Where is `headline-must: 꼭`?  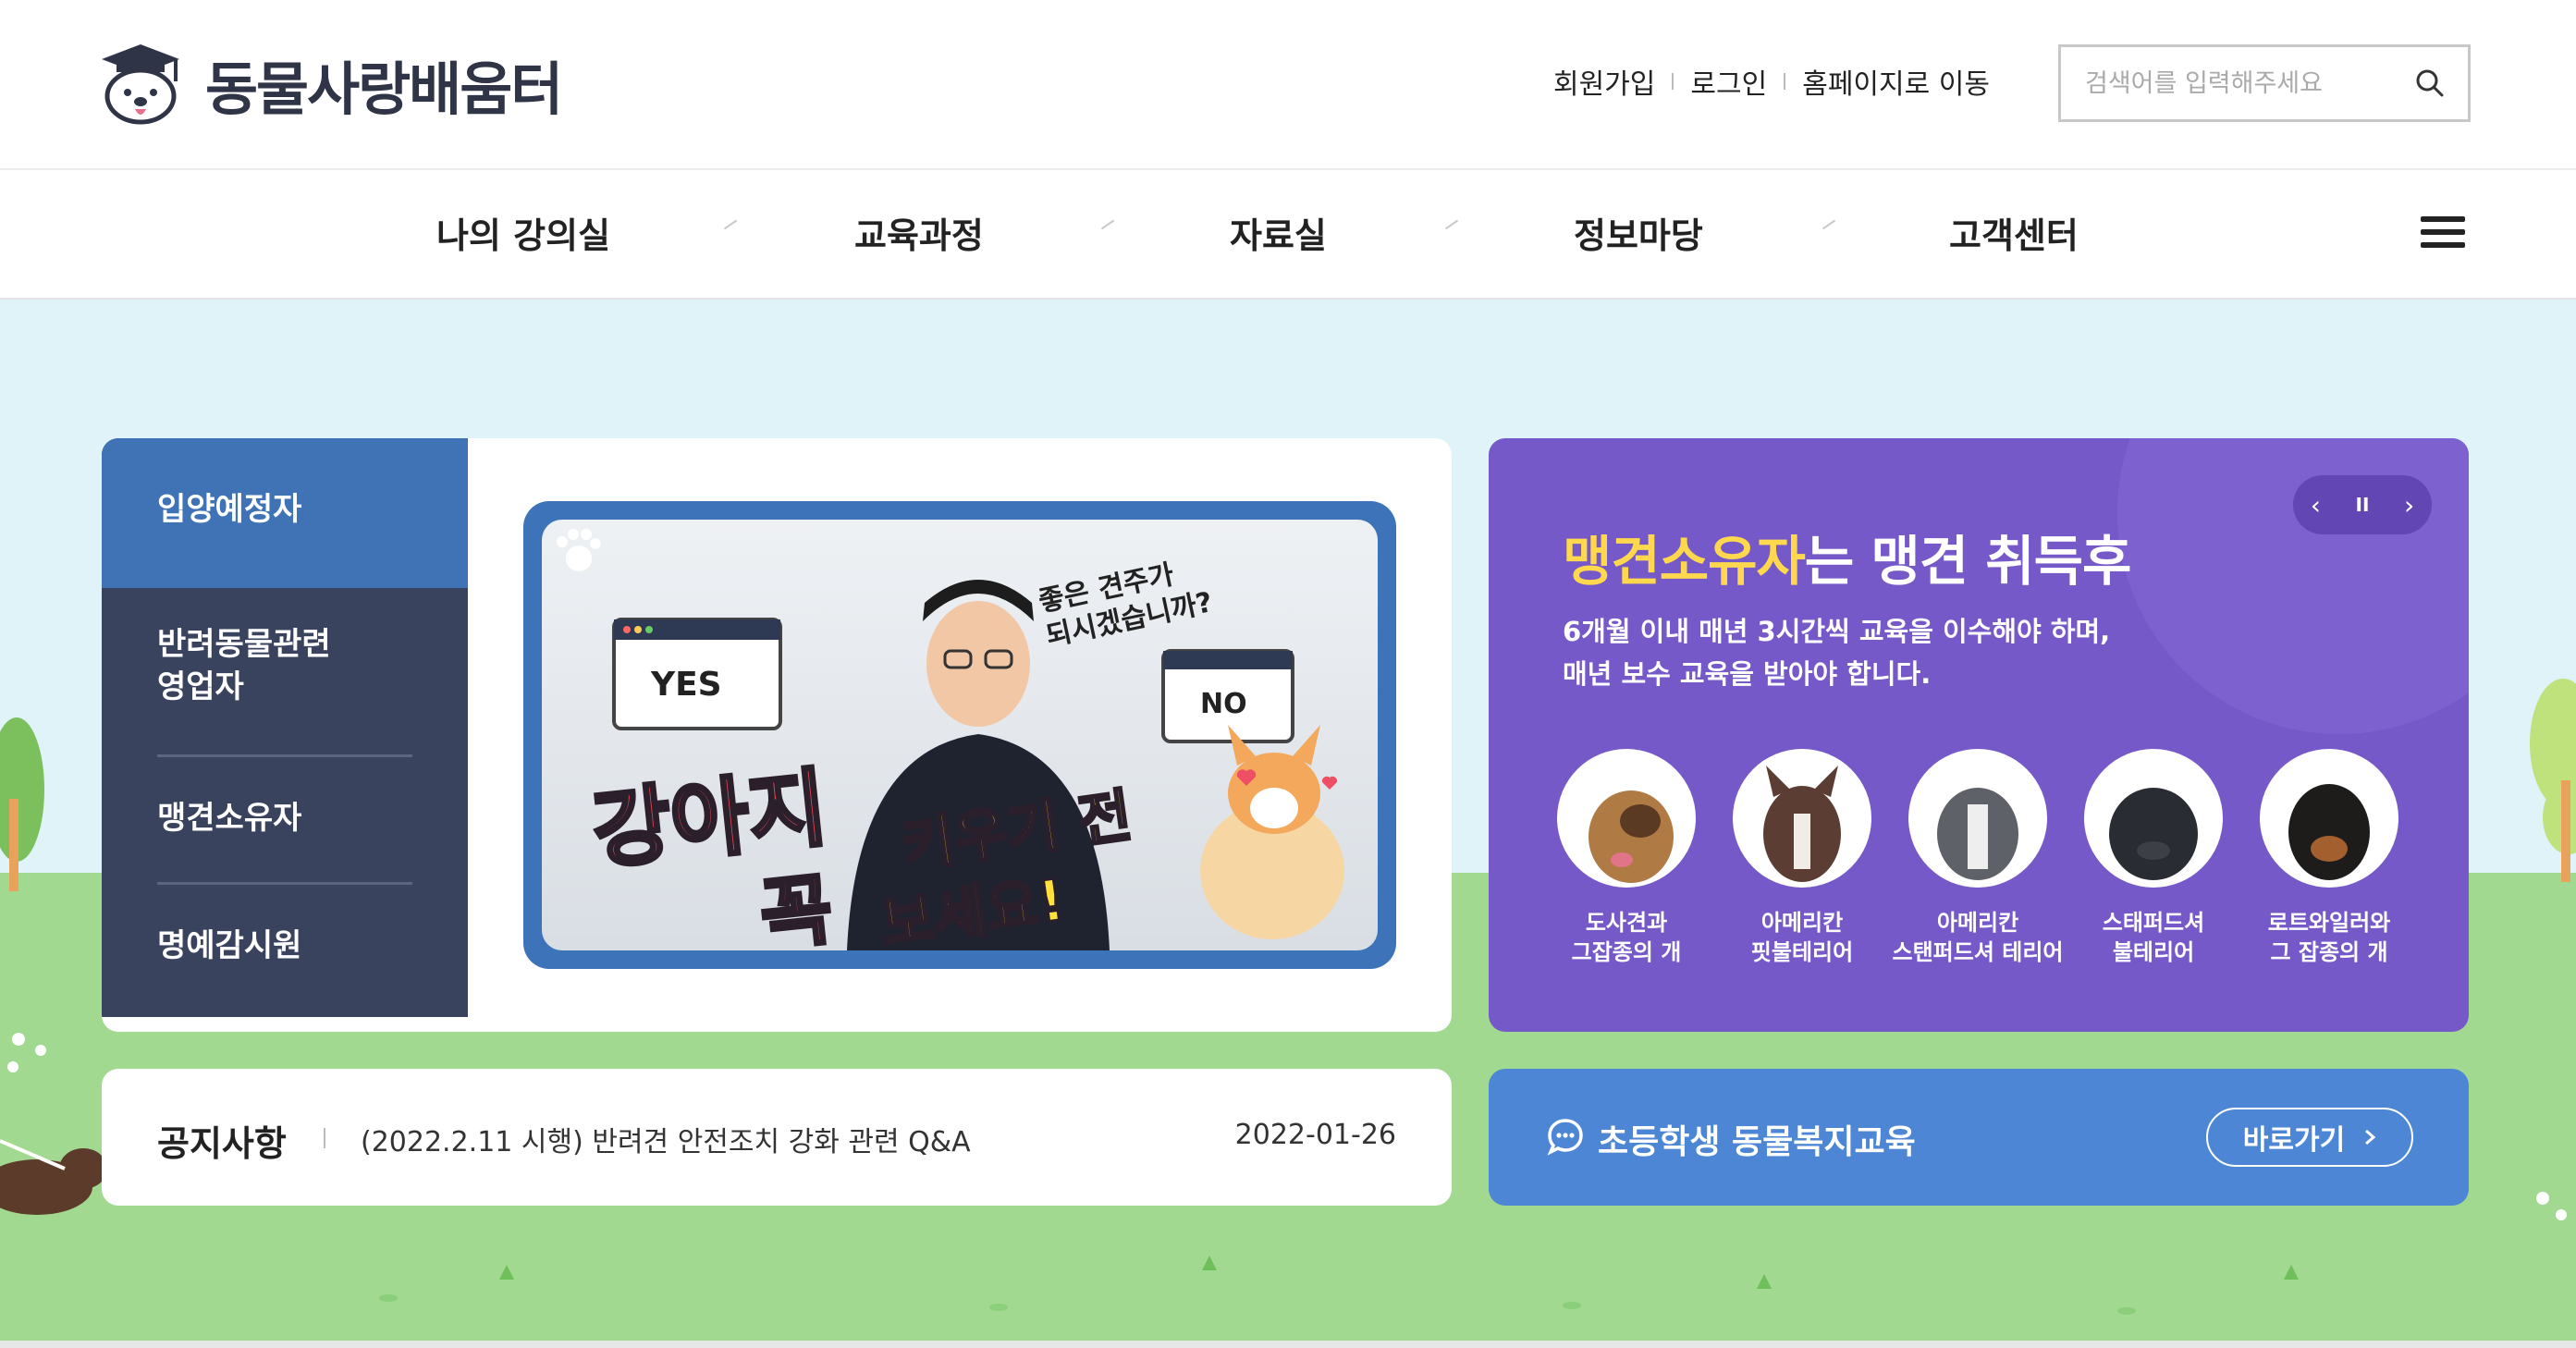
headline-must: 꼭 is located at coordinates (797, 906).